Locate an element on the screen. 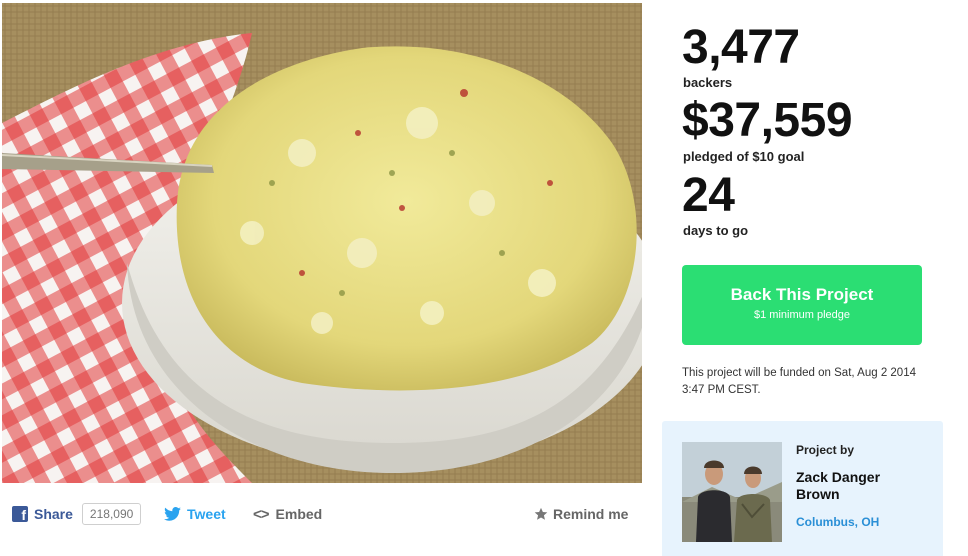 The height and width of the screenshot is (556, 968). creator-photo is located at coordinates (732, 492).